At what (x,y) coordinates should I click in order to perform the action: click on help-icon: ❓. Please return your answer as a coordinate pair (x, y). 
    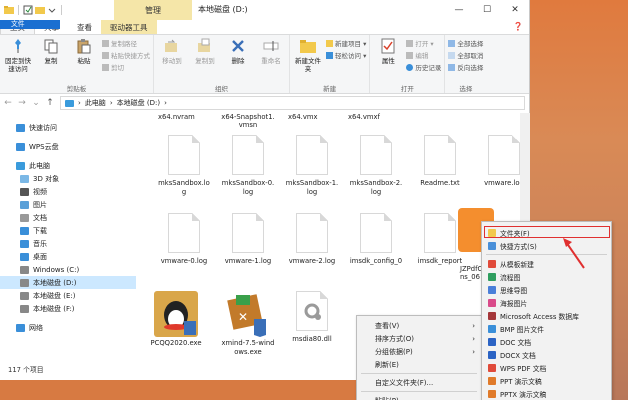
    Looking at the image, I should click on (518, 26).